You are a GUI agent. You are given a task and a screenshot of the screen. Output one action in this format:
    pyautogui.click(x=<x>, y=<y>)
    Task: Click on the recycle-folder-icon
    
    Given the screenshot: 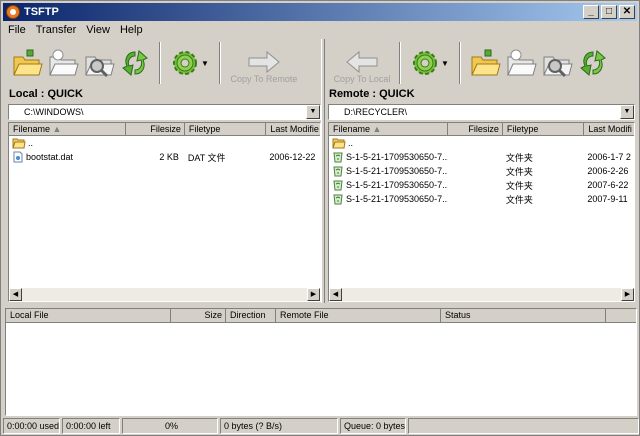 What is the action you would take?
    pyautogui.click(x=338, y=171)
    